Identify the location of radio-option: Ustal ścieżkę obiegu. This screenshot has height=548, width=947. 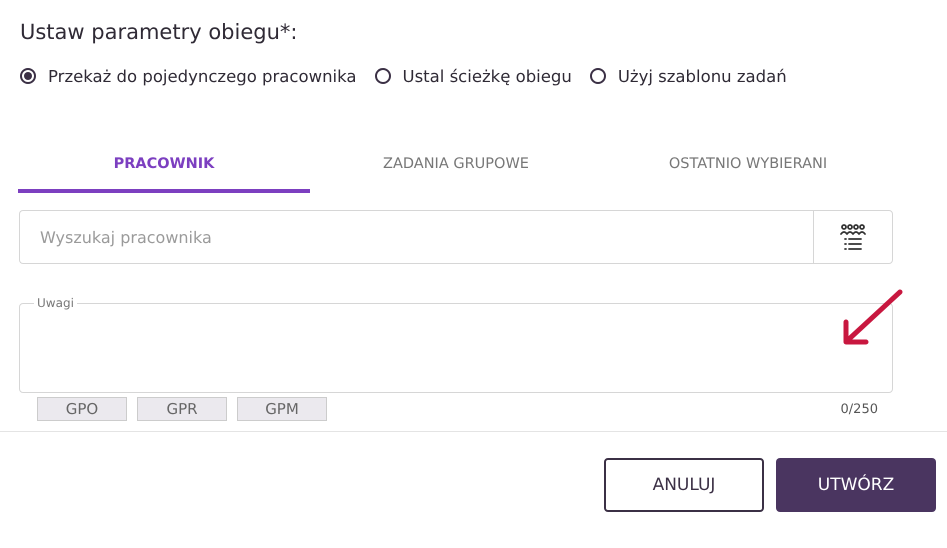
(473, 76).